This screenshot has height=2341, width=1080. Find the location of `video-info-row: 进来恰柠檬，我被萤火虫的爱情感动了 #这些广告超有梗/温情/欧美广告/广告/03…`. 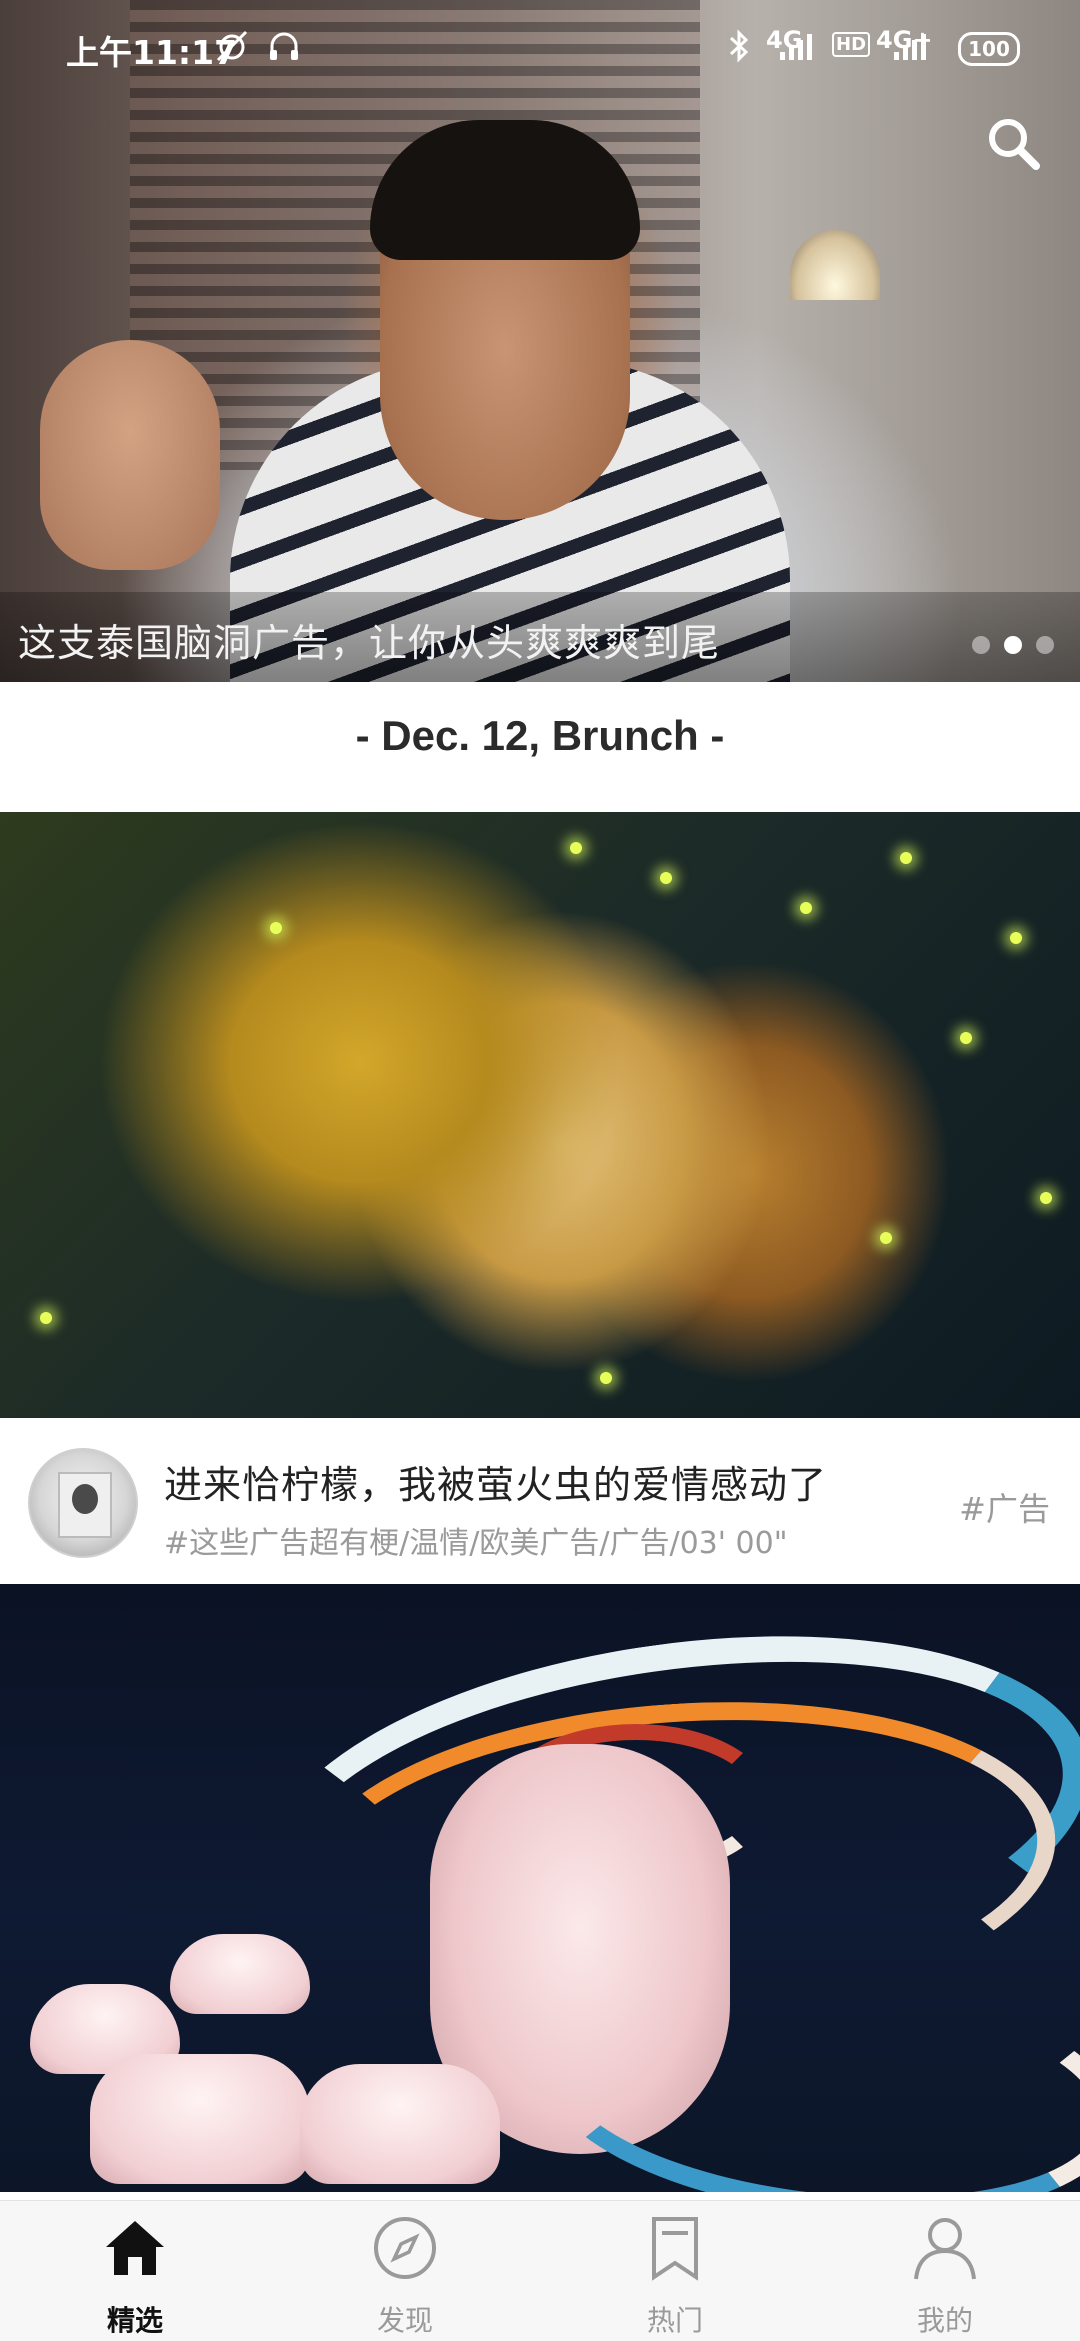

video-info-row: 进来恰柠檬，我被萤火虫的爱情感动了 #这些广告超有梗/温情/欧美广告/广告/03… is located at coordinates (540, 1500).